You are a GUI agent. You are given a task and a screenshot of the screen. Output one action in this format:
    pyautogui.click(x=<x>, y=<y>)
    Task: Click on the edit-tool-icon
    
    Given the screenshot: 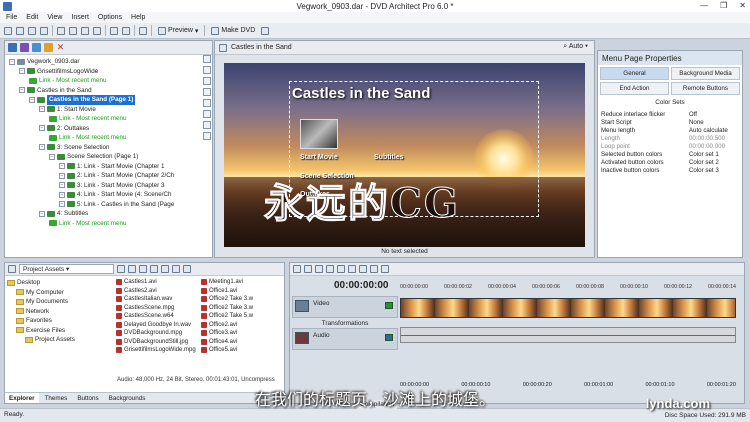 What is the action you would take?
    pyautogui.click(x=374, y=269)
    